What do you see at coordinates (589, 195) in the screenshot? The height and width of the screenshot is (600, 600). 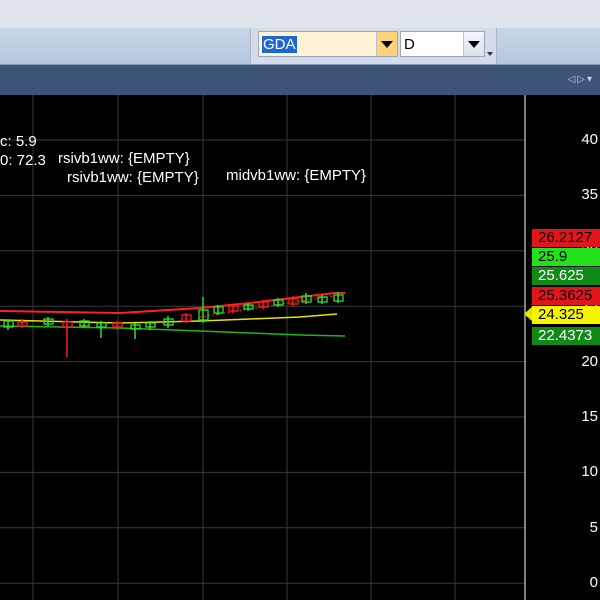 I see `price-axis-tick: 35` at bounding box center [589, 195].